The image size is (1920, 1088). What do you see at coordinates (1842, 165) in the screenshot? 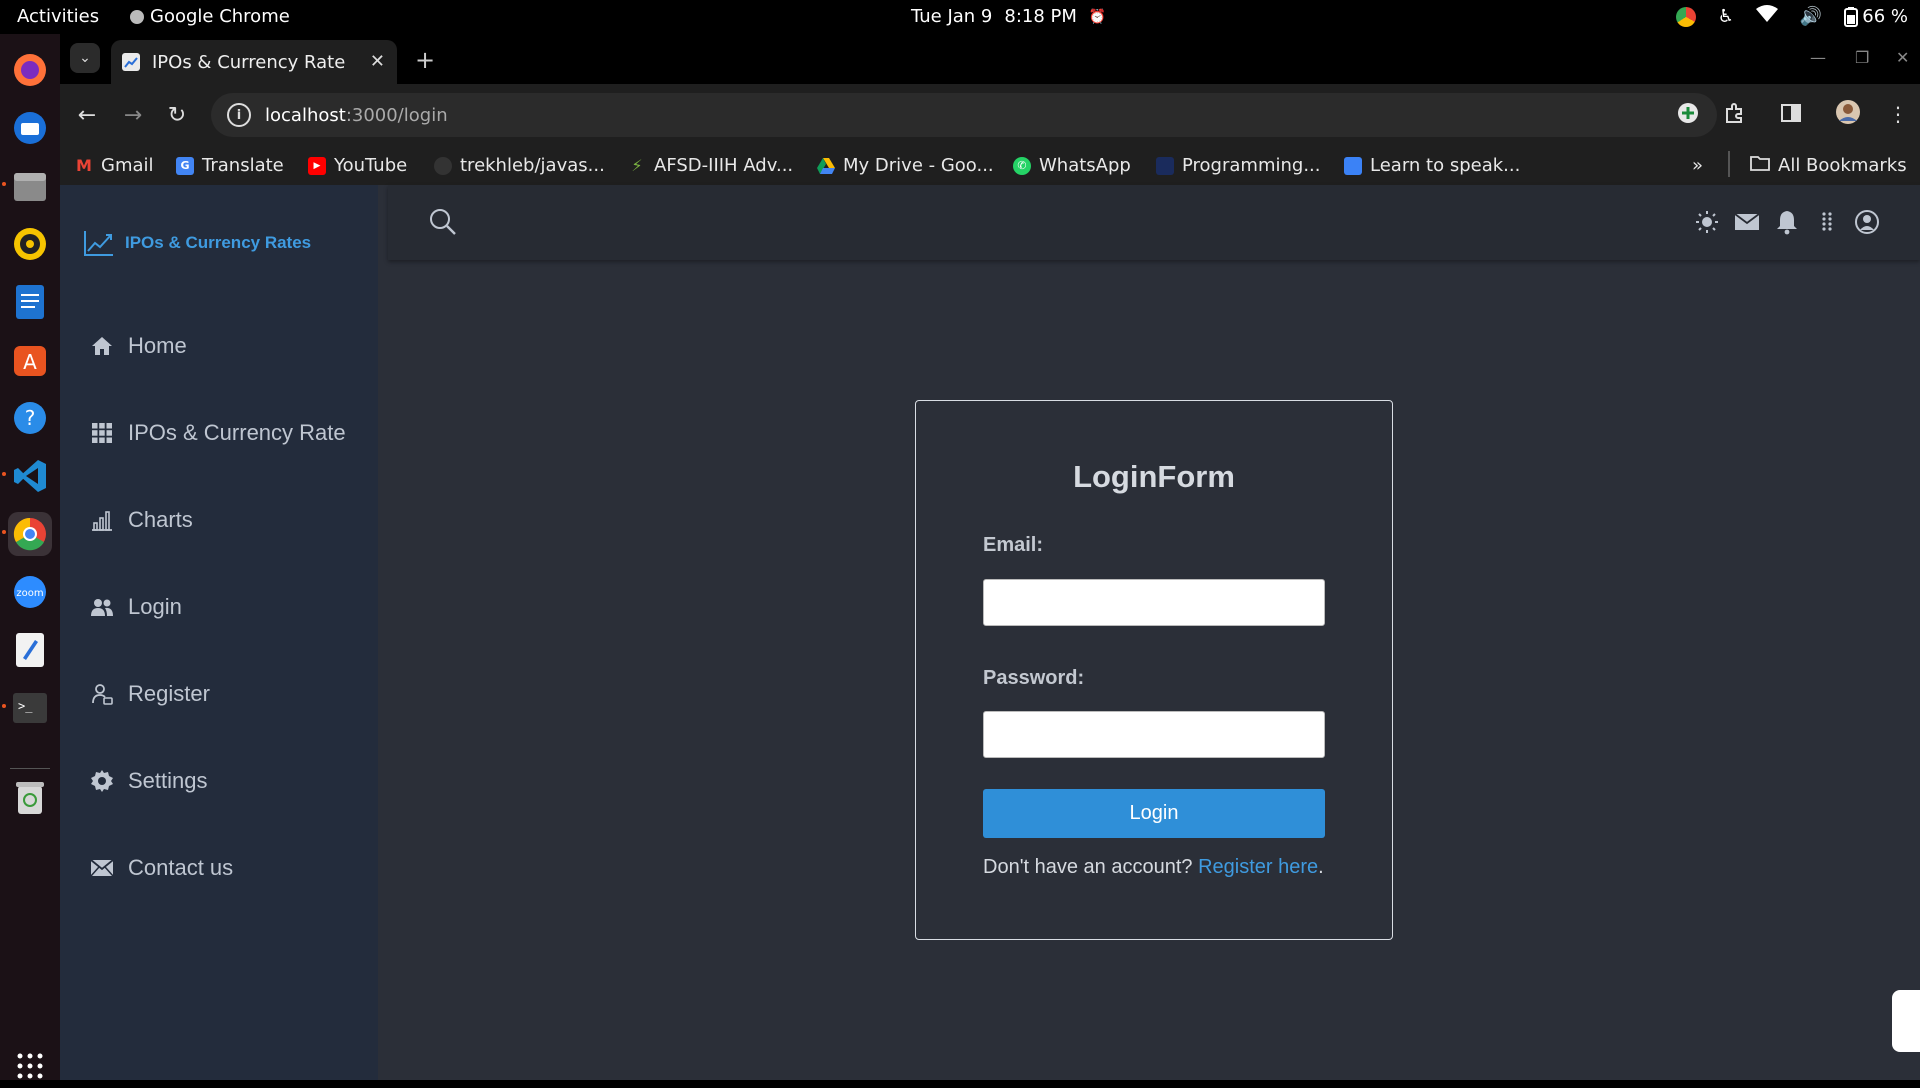
I see `all-bookmarks-label: All Bookmarks` at bounding box center [1842, 165].